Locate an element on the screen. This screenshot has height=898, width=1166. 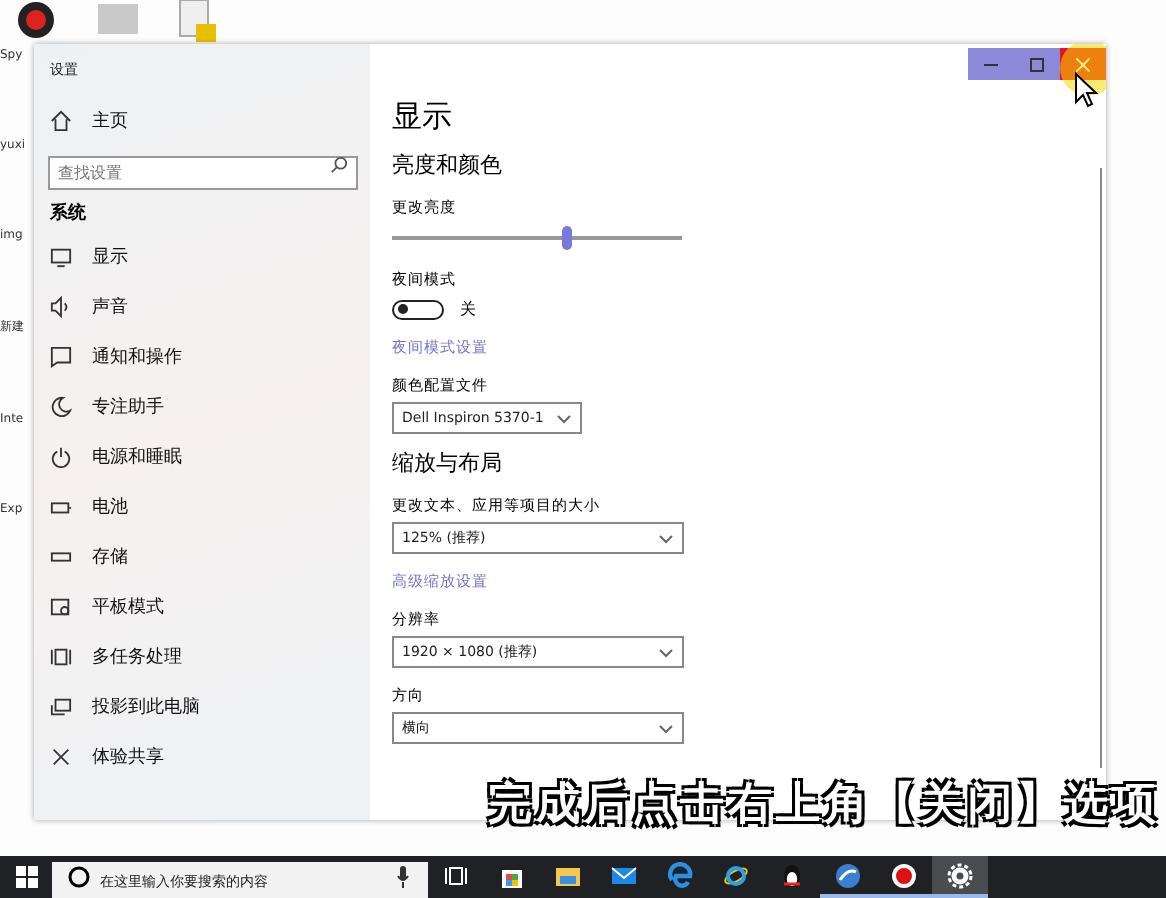
sidebar-item: 平板模式 is located at coordinates (107, 607).